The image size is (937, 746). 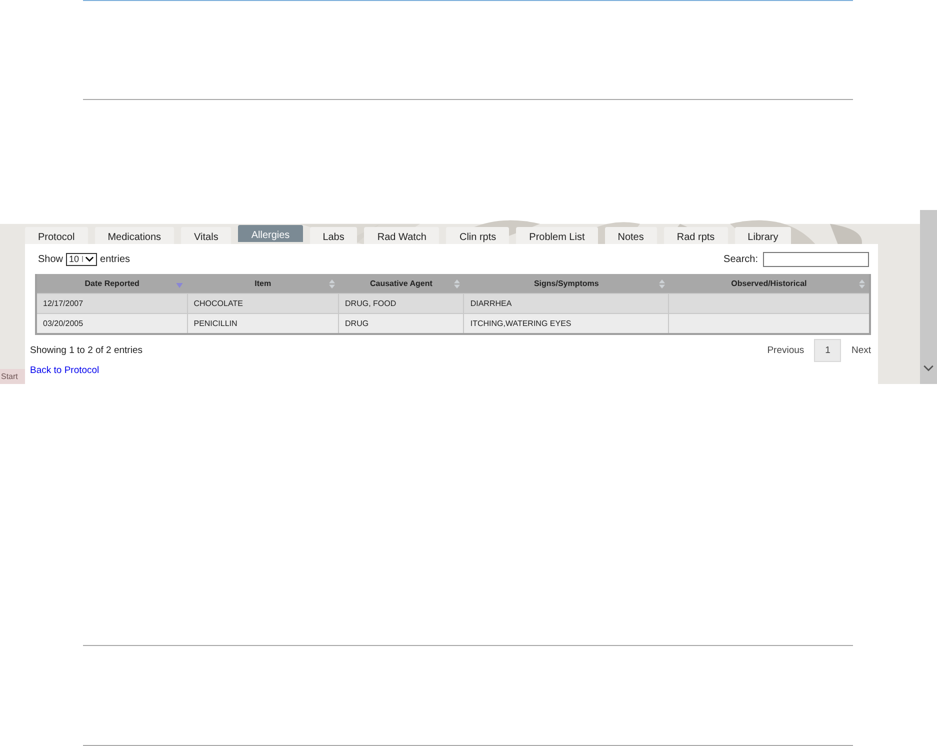 I want to click on tab: Protocol, so click(x=56, y=235).